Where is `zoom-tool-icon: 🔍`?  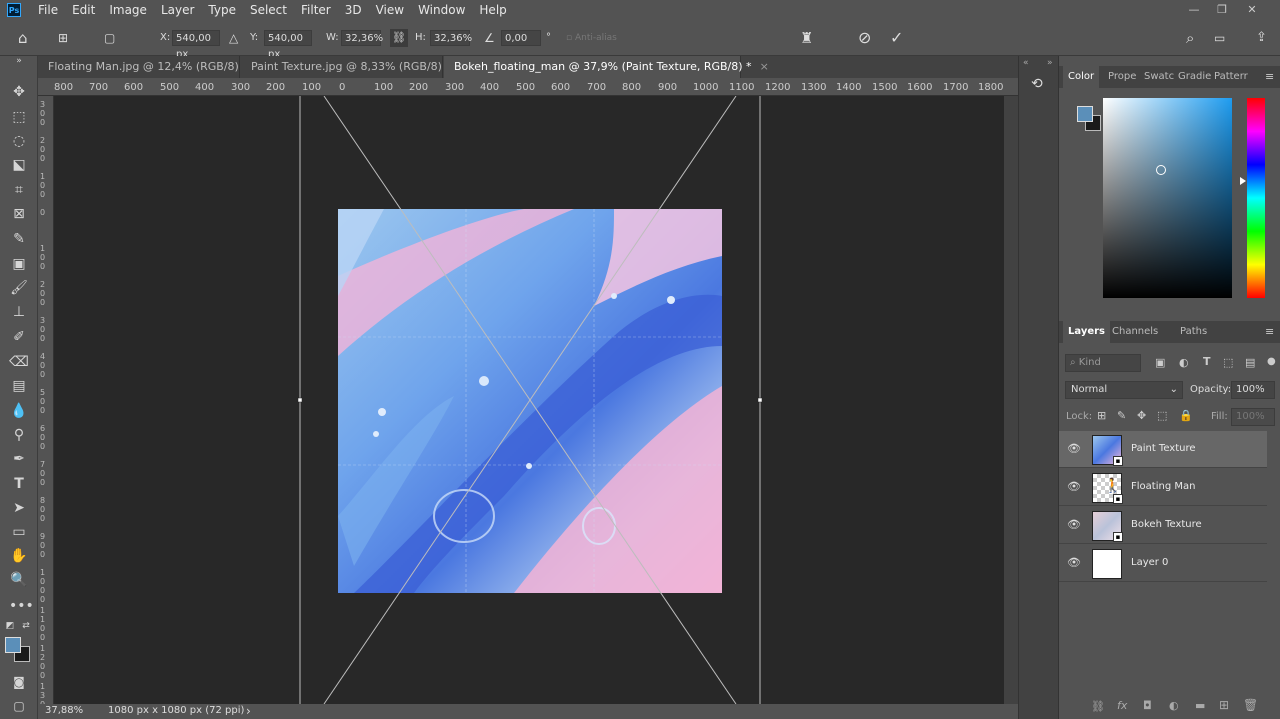 zoom-tool-icon: 🔍 is located at coordinates (19, 580).